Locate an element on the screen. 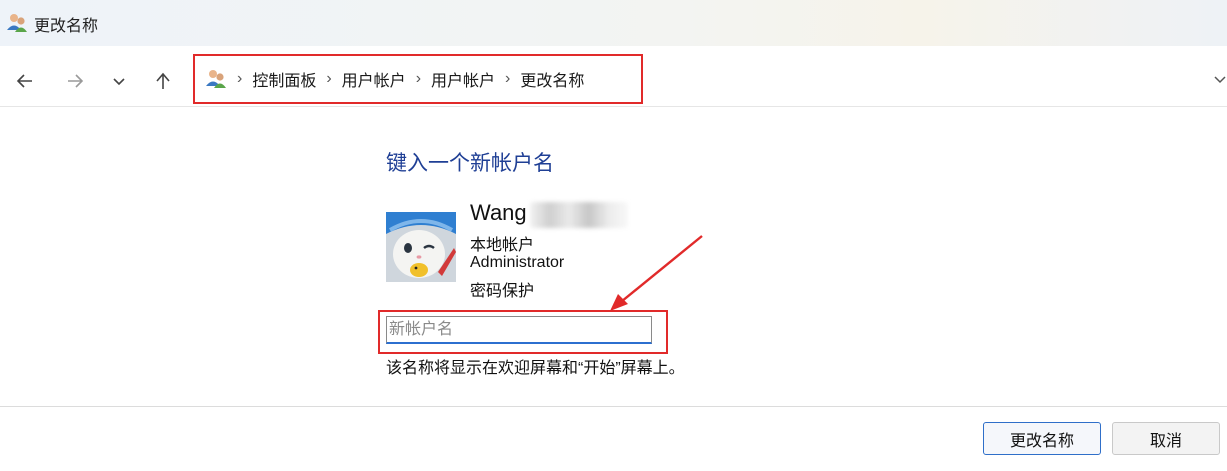 This screenshot has height=471, width=1227. title-bar: 更改名称 is located at coordinates (613, 23).